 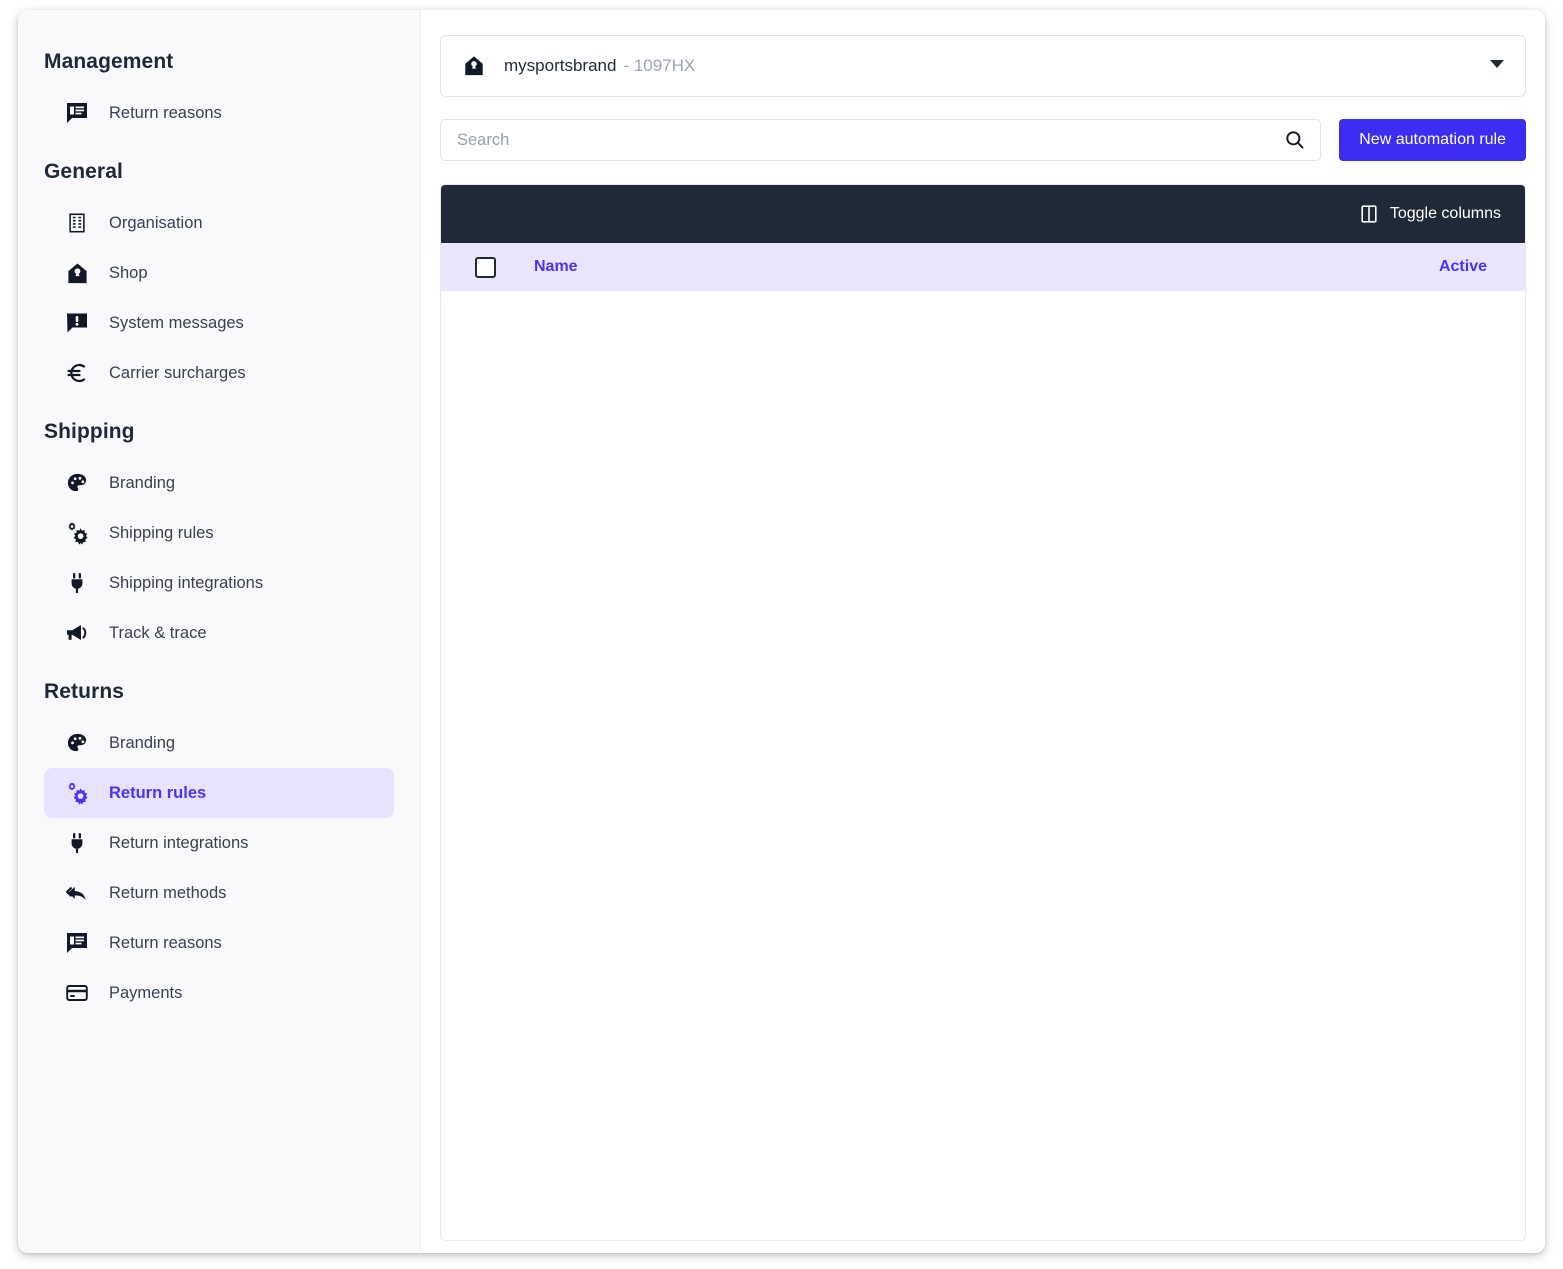 I want to click on credit-card-icon, so click(x=77, y=993).